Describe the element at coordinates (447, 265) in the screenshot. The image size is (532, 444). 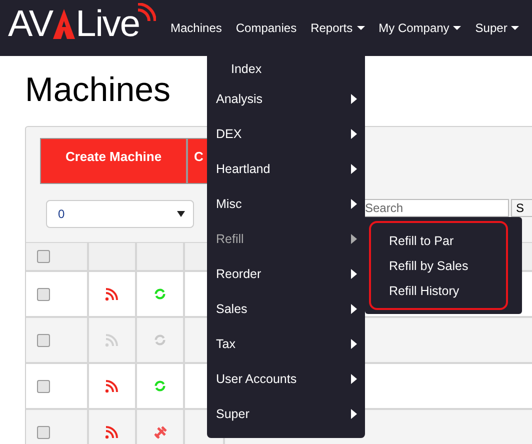
I see `submenu-item: Refill by Sales` at that location.